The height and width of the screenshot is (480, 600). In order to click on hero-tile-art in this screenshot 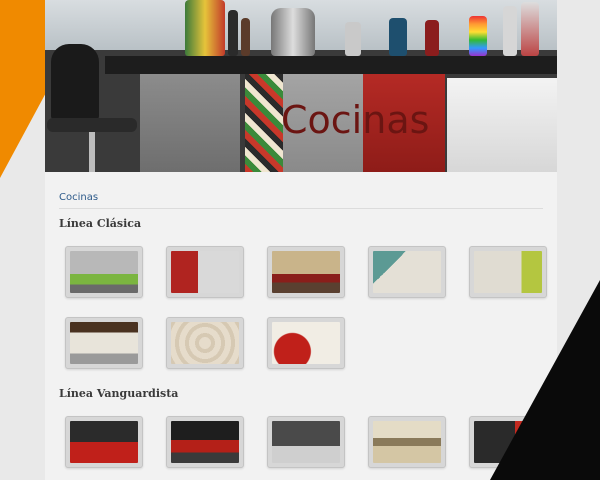, I will do `click(205, 28)`.